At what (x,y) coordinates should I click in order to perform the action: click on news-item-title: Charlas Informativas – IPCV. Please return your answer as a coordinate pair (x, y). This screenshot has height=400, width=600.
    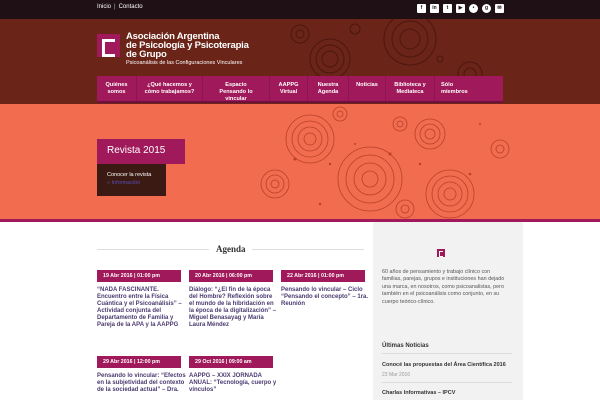
    Looking at the image, I should click on (418, 393).